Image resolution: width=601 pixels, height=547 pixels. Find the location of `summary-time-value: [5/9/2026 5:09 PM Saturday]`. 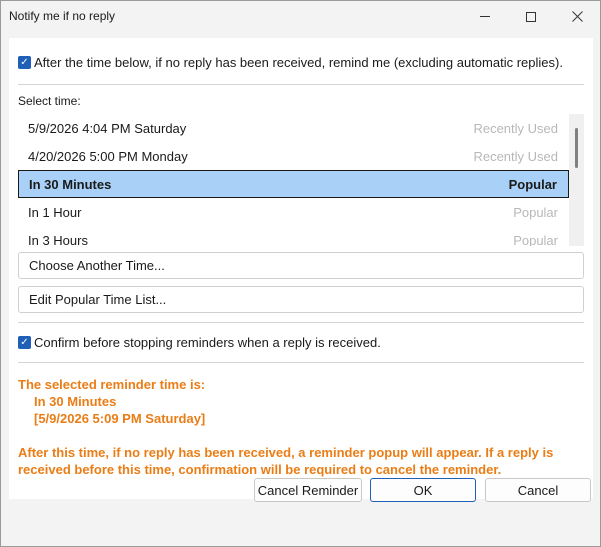

summary-time-value: [5/9/2026 5:09 PM Saturday] is located at coordinates (120, 418).